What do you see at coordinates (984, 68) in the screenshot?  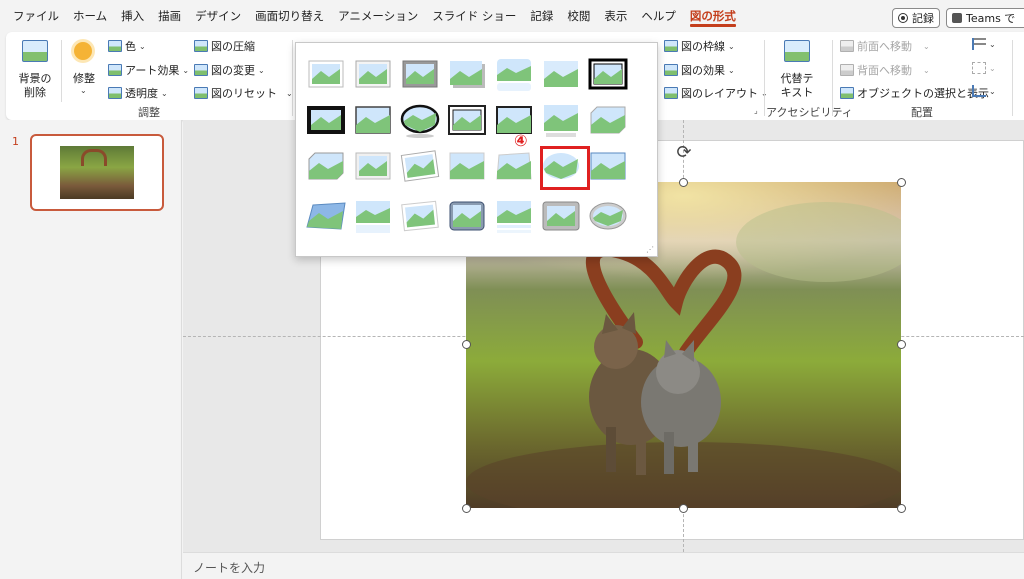 I see `group-button: ⌄` at bounding box center [984, 68].